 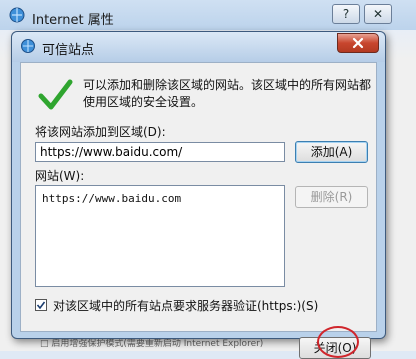 I want to click on checkmark-icon, so click(x=55, y=94).